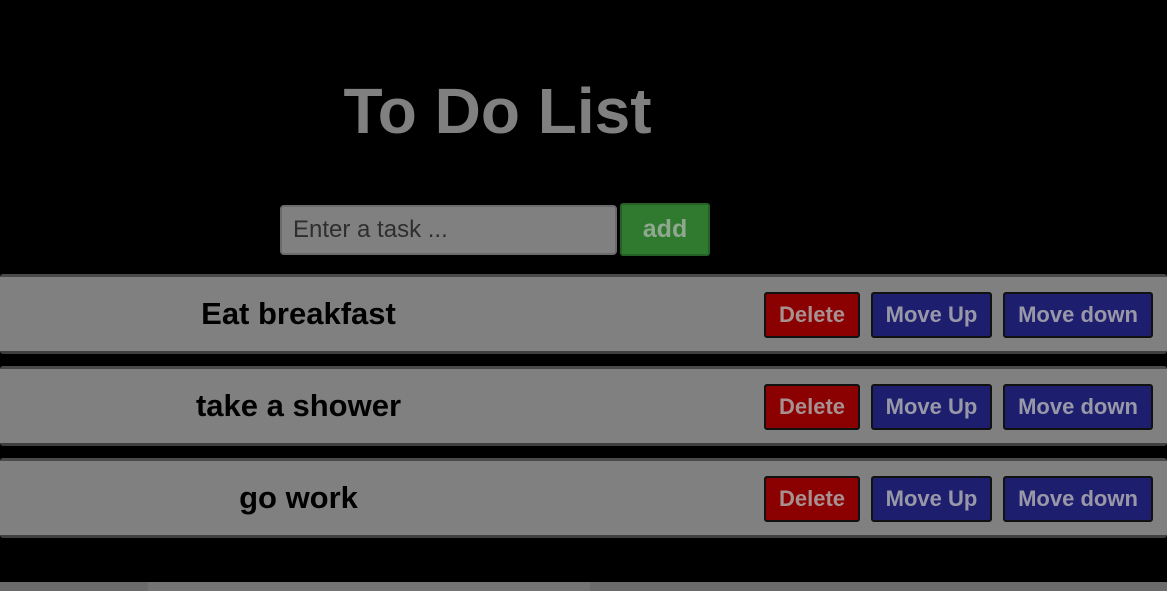 The width and height of the screenshot is (1167, 591). I want to click on page-title: To Do List, so click(497, 111).